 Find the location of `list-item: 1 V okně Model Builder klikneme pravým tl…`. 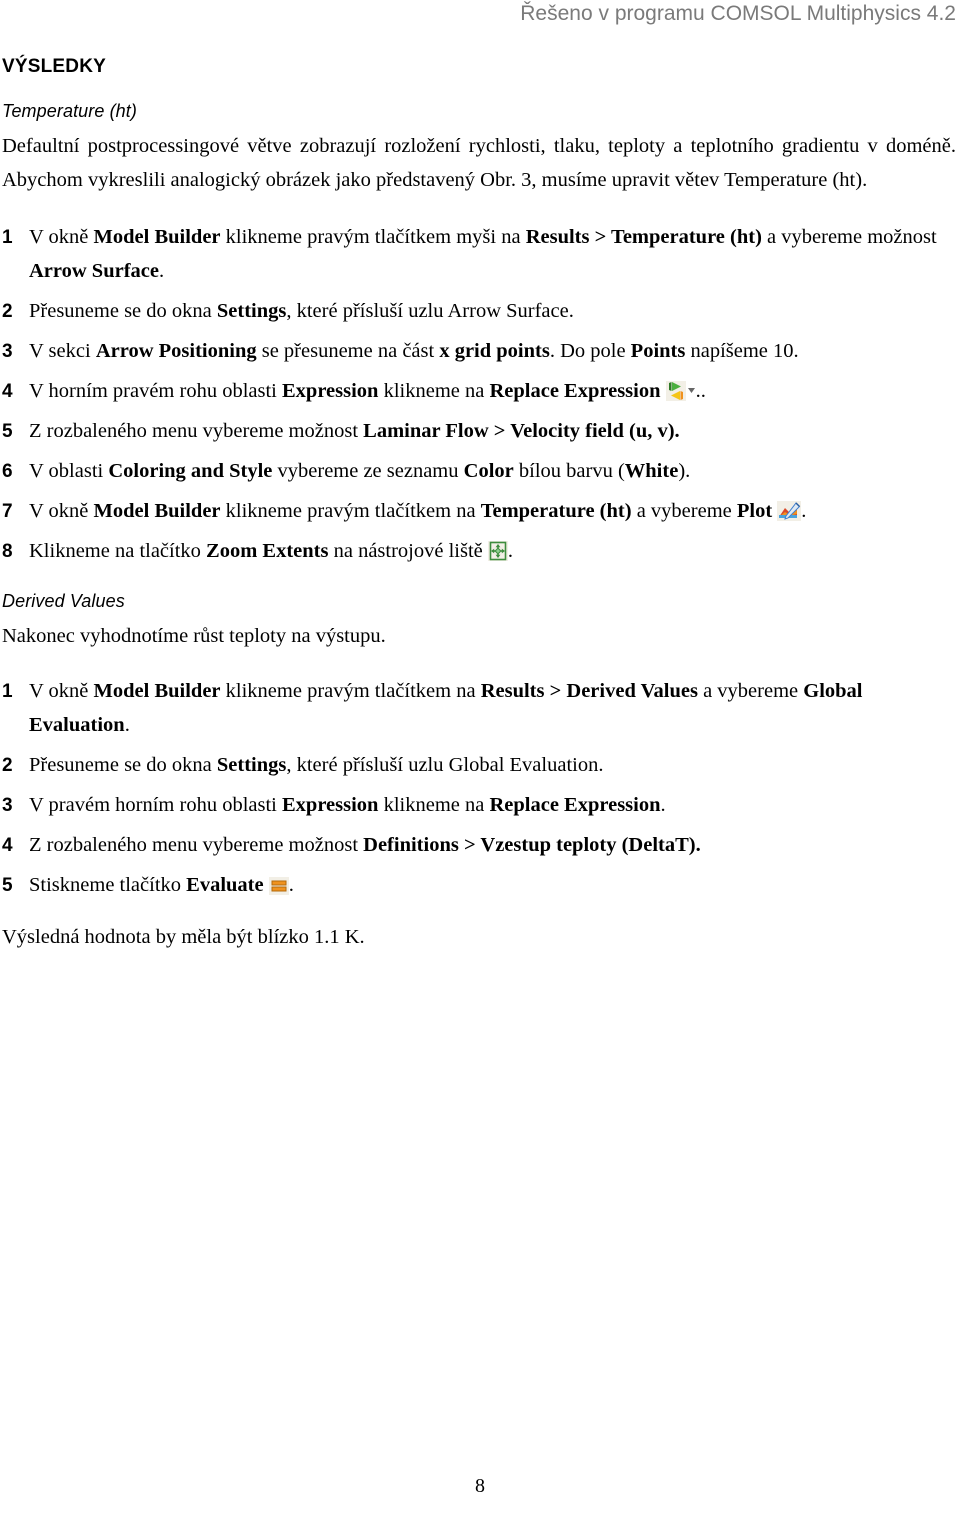

list-item: 1 V okně Model Builder klikneme pravým tl… is located at coordinates (479, 254).